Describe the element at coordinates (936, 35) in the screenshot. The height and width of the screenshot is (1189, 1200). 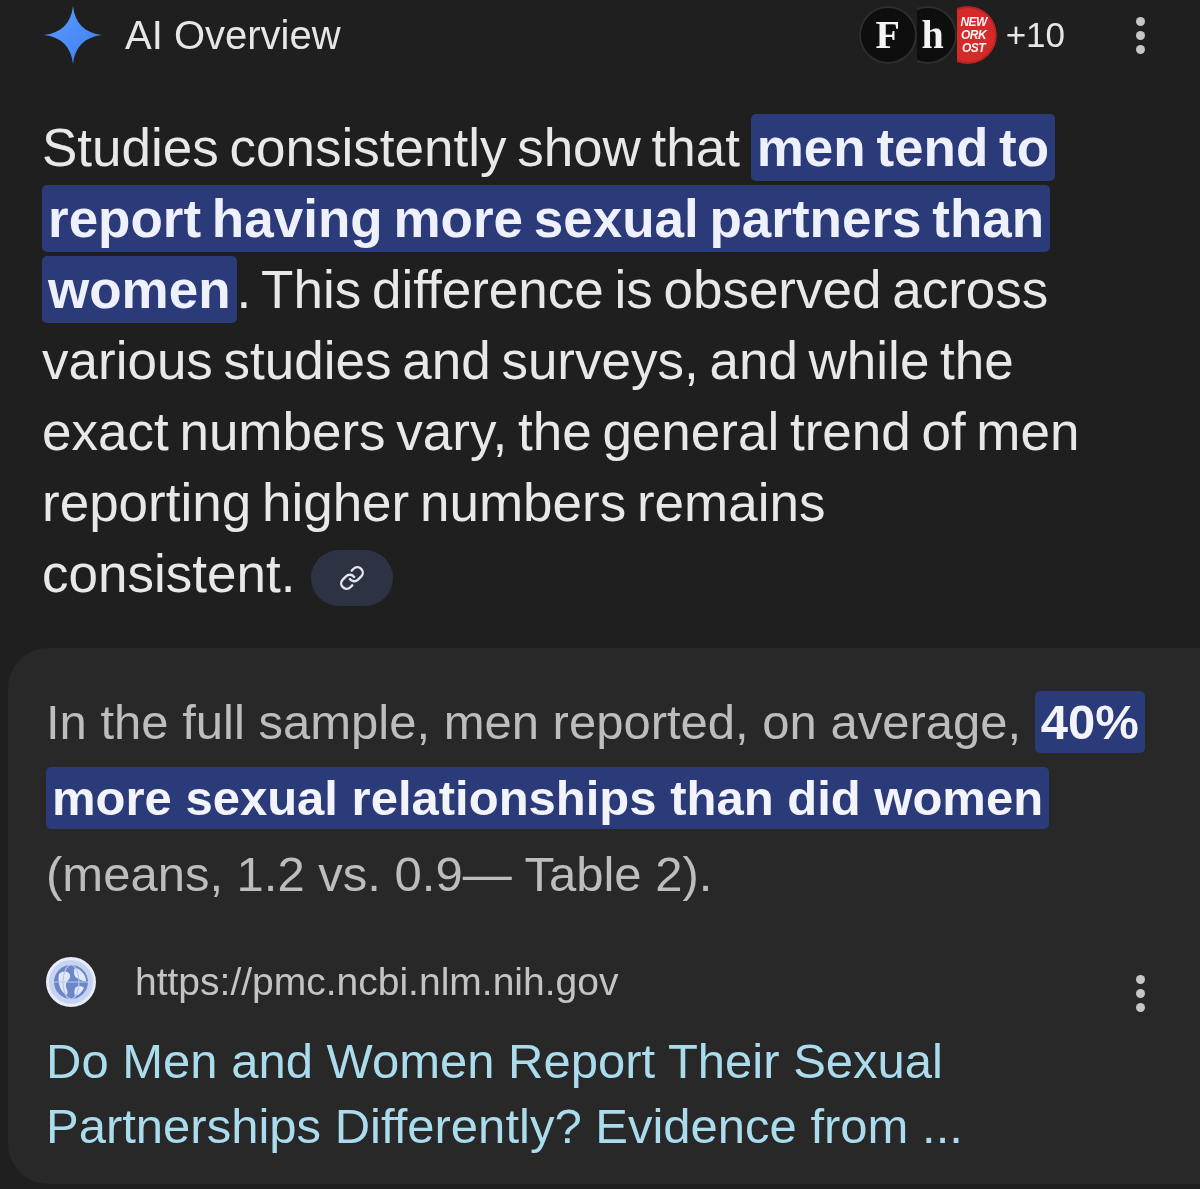
I see `source-logo: h` at that location.